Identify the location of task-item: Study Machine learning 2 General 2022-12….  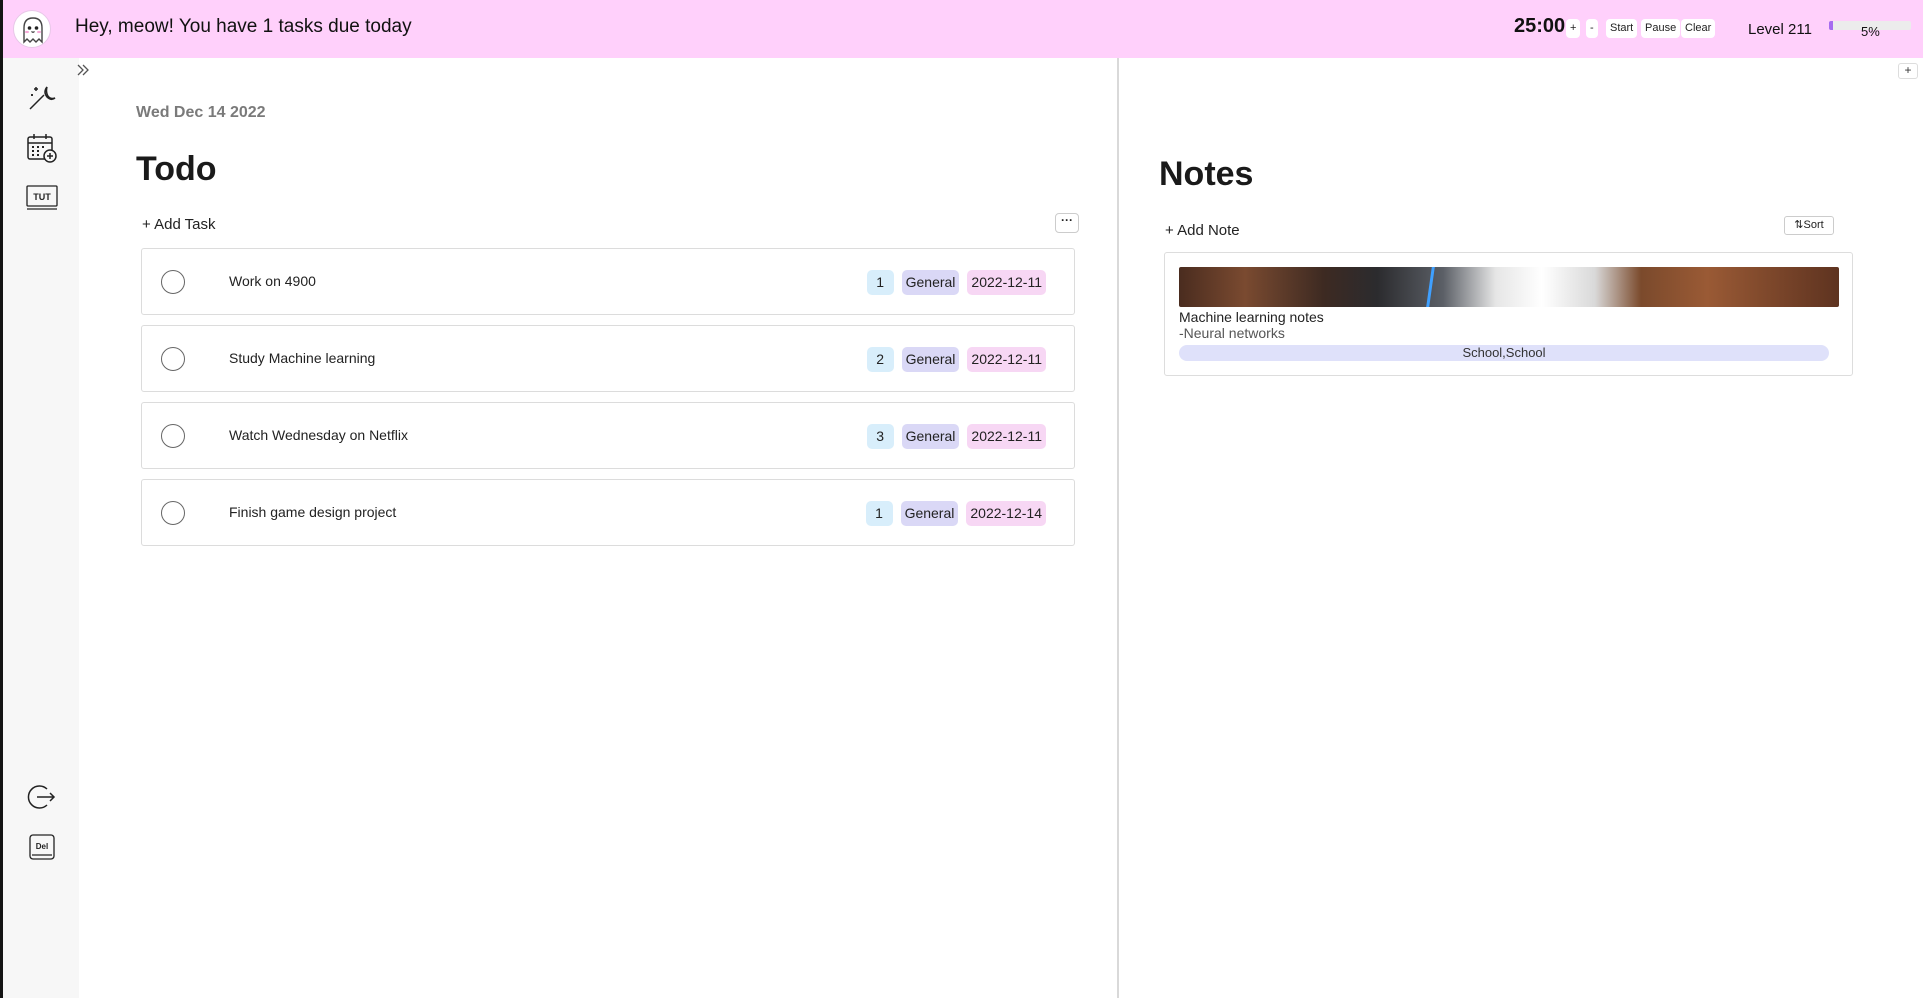
(608, 358).